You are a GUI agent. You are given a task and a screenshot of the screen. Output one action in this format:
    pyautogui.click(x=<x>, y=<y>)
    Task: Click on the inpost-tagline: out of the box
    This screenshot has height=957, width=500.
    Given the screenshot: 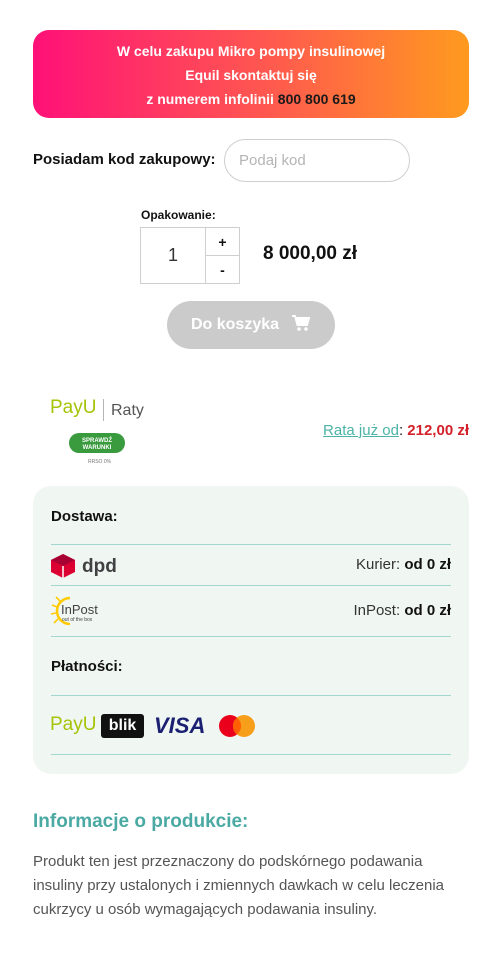 What is the action you would take?
    pyautogui.click(x=77, y=620)
    